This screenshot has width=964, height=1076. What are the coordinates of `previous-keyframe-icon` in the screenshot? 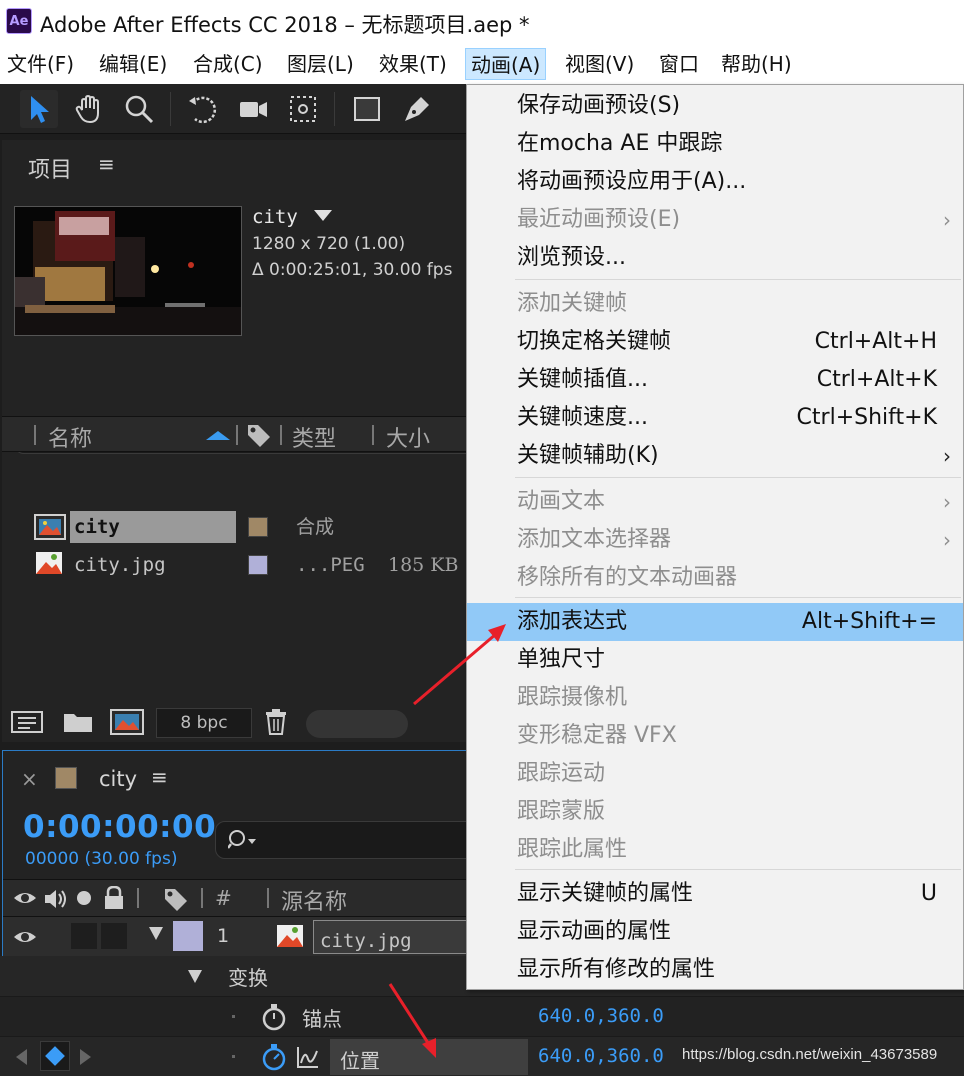 It's located at (21, 1057).